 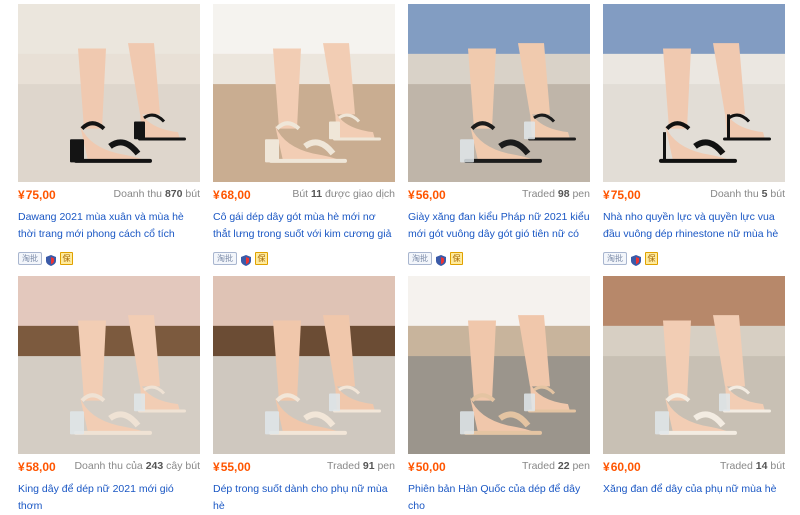 I want to click on sales-count: Traded 91 pen, so click(x=361, y=466).